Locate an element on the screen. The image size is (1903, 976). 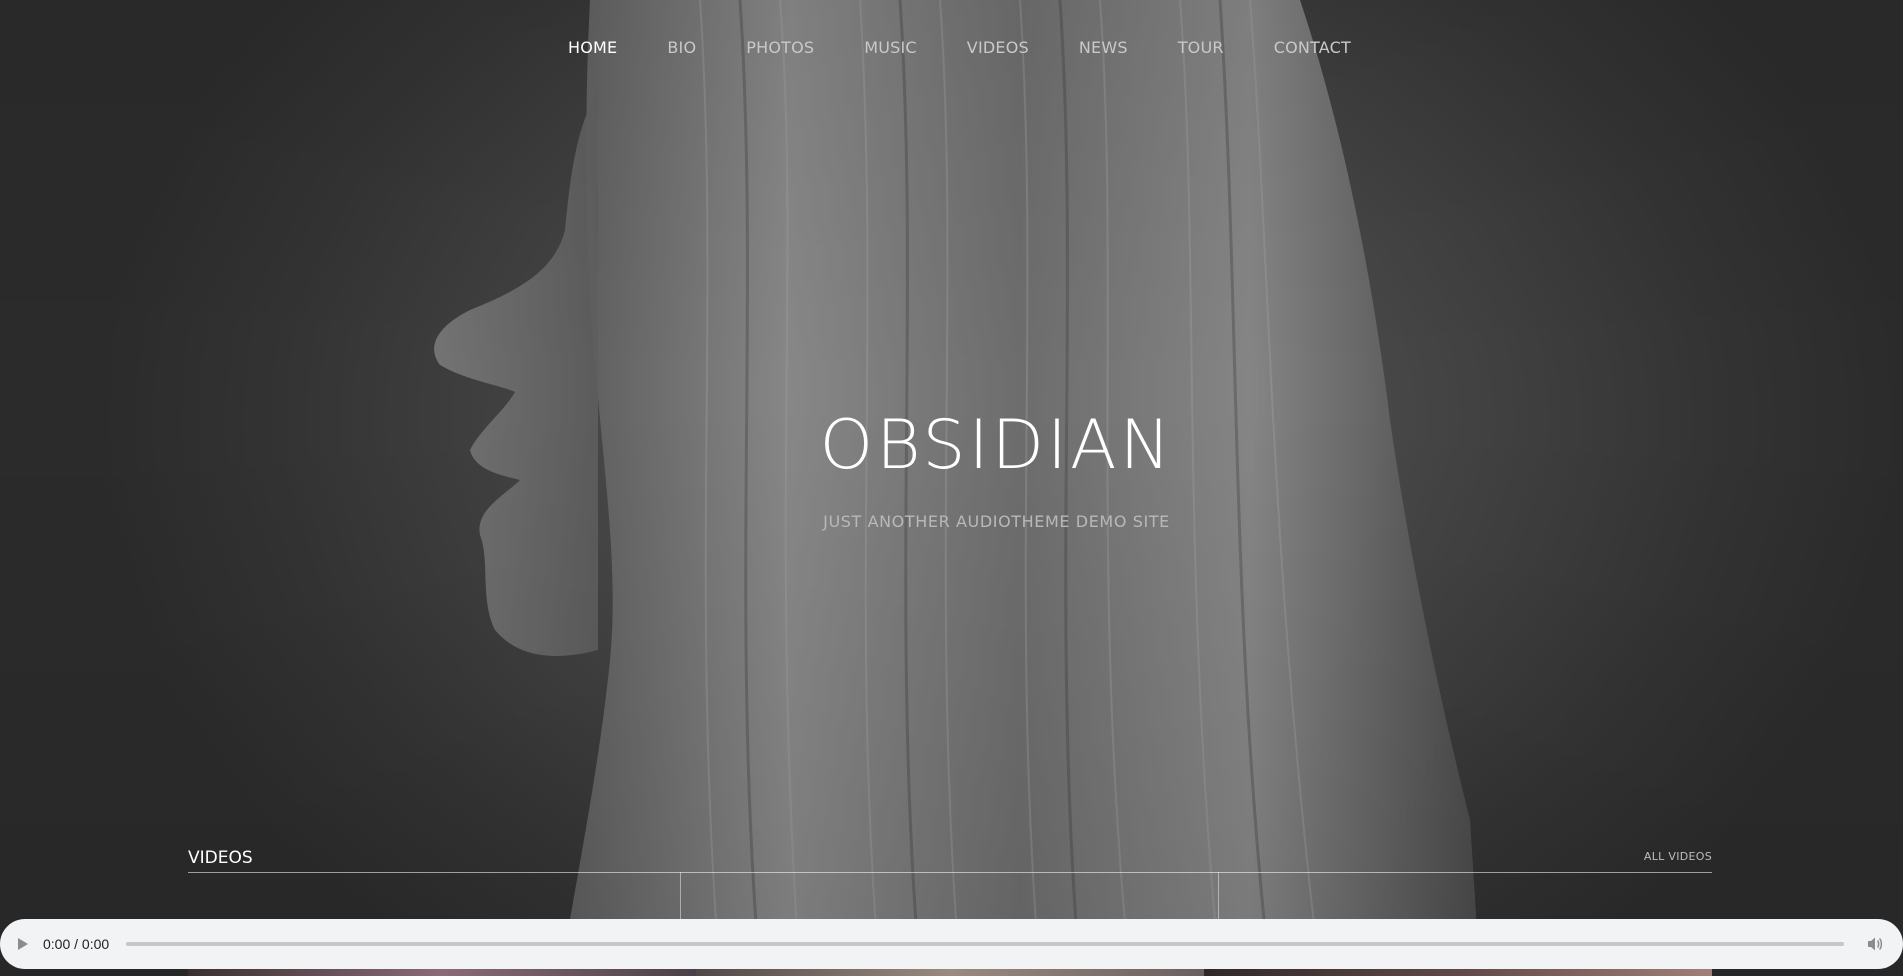
play-icon is located at coordinates (23, 944).